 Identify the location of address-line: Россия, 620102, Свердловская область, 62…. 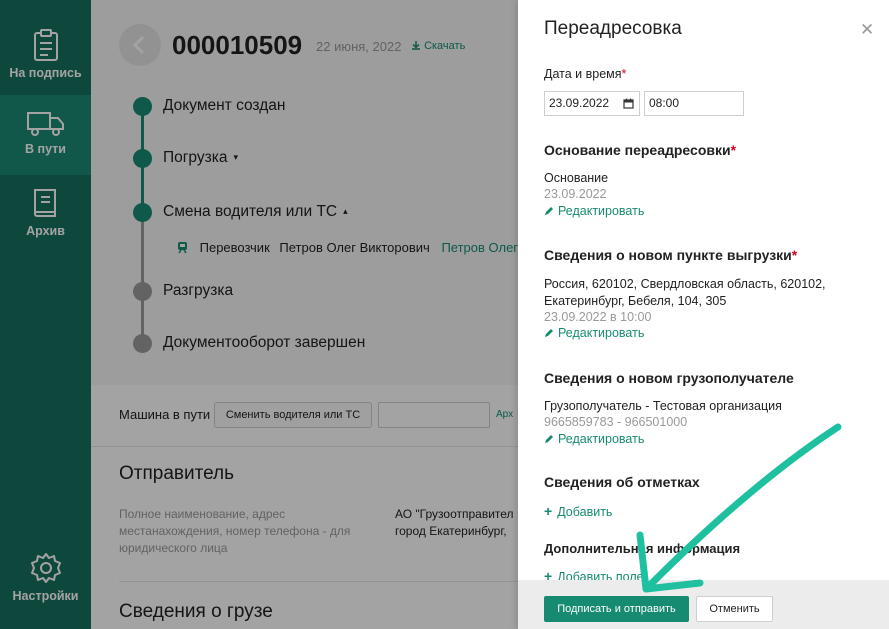
(685, 284).